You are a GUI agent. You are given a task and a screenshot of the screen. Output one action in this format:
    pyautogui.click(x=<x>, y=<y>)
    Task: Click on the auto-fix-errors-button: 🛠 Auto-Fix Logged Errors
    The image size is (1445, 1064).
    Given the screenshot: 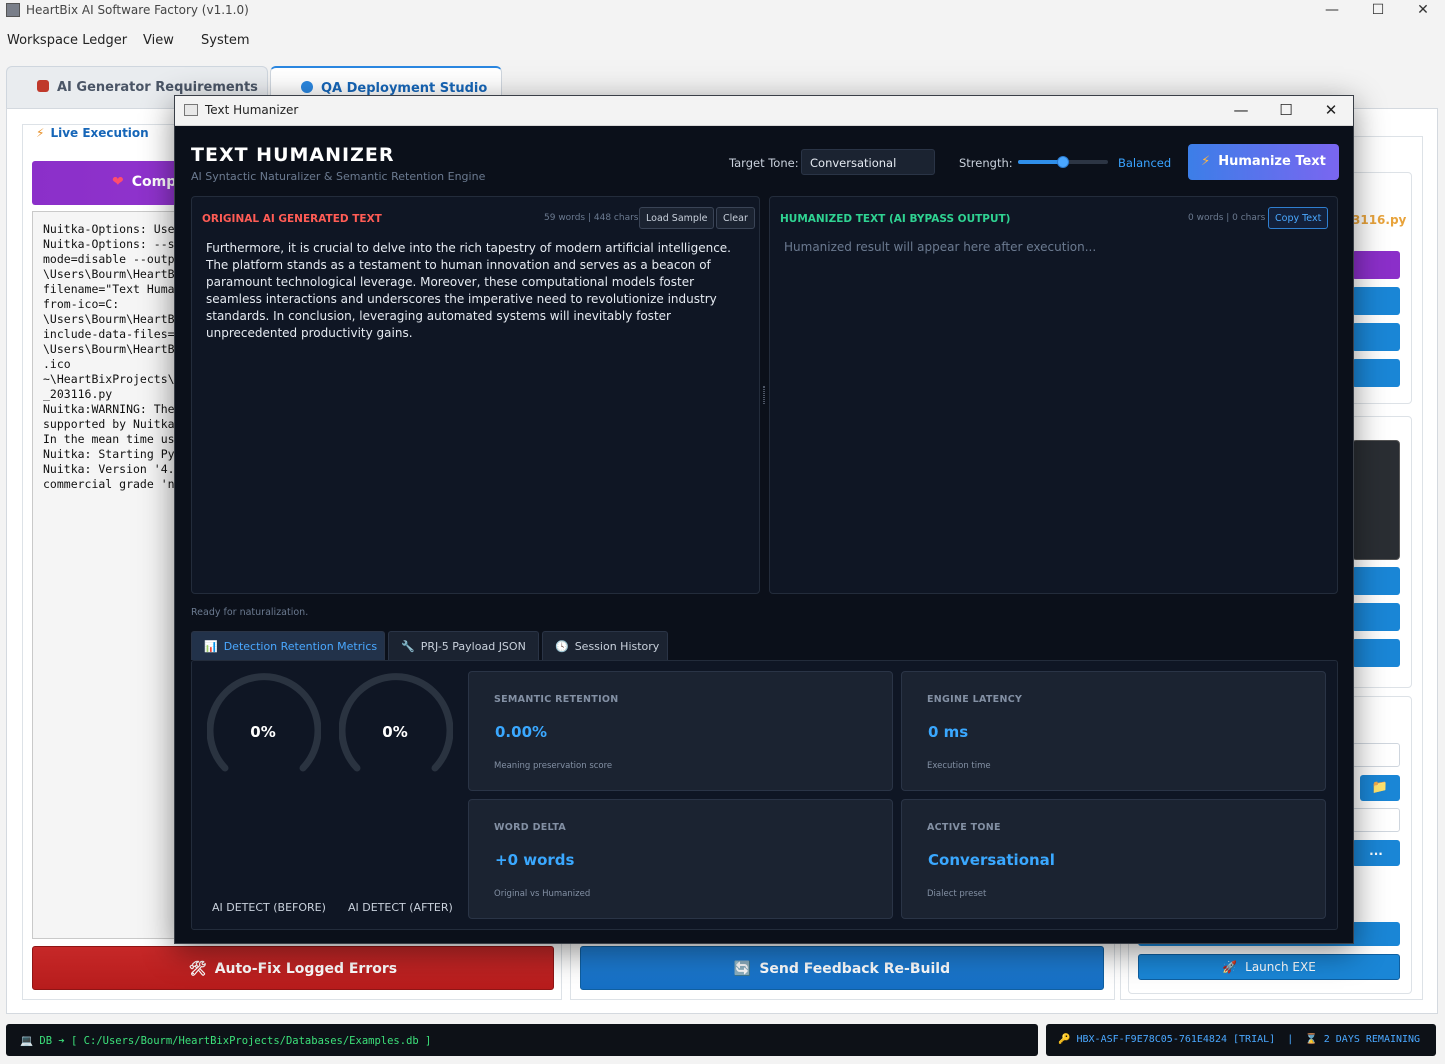 What is the action you would take?
    pyautogui.click(x=293, y=968)
    